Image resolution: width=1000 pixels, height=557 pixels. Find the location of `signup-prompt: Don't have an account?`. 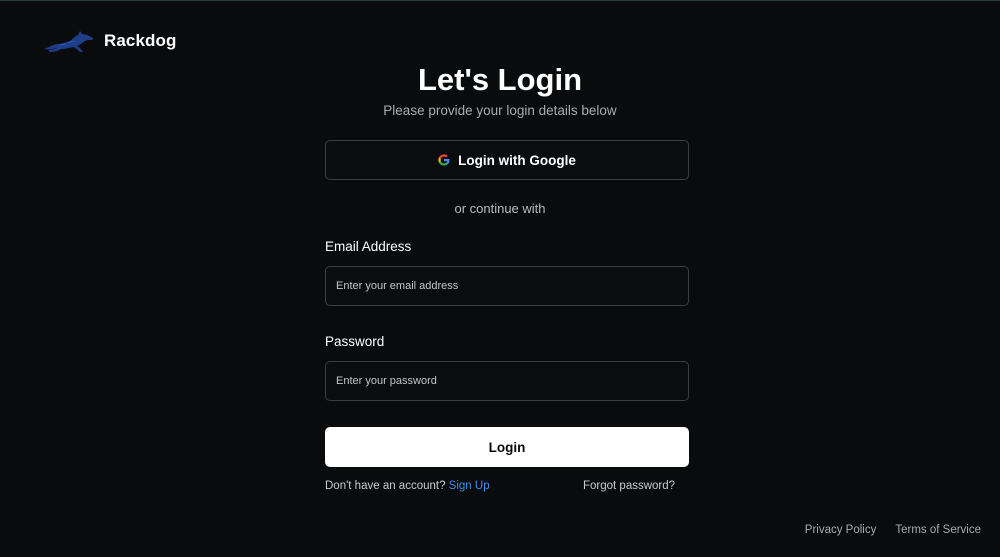

signup-prompt: Don't have an account? is located at coordinates (387, 486).